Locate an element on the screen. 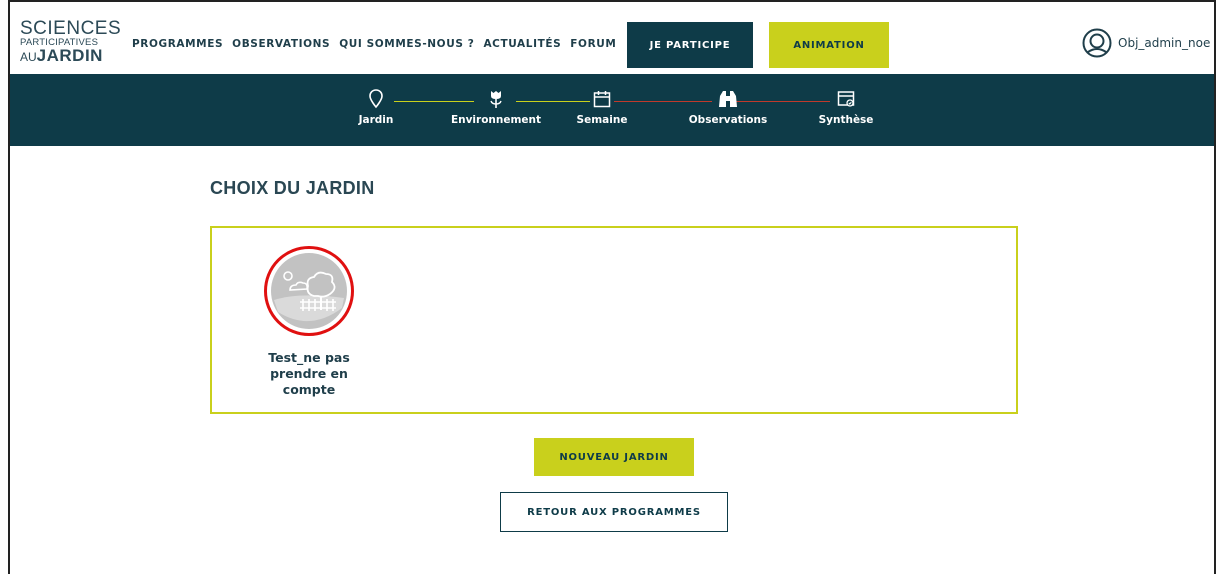 This screenshot has height=574, width=1216. user-account: Obj_admin_noe is located at coordinates (1146, 43).